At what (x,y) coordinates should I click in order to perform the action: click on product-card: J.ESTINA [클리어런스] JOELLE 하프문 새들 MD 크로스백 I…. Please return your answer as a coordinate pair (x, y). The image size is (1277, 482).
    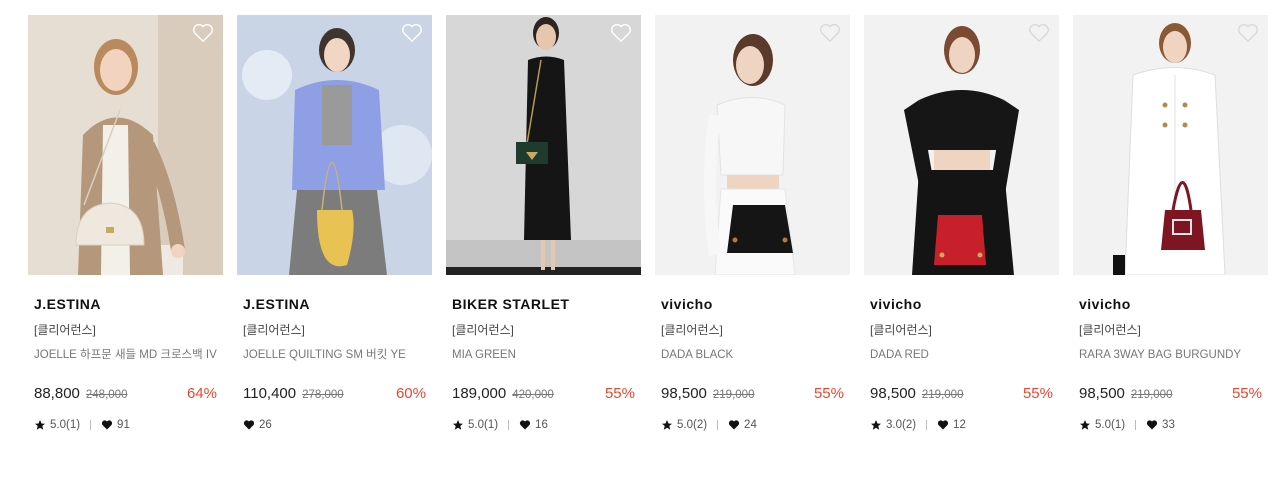
    Looking at the image, I should click on (125, 224).